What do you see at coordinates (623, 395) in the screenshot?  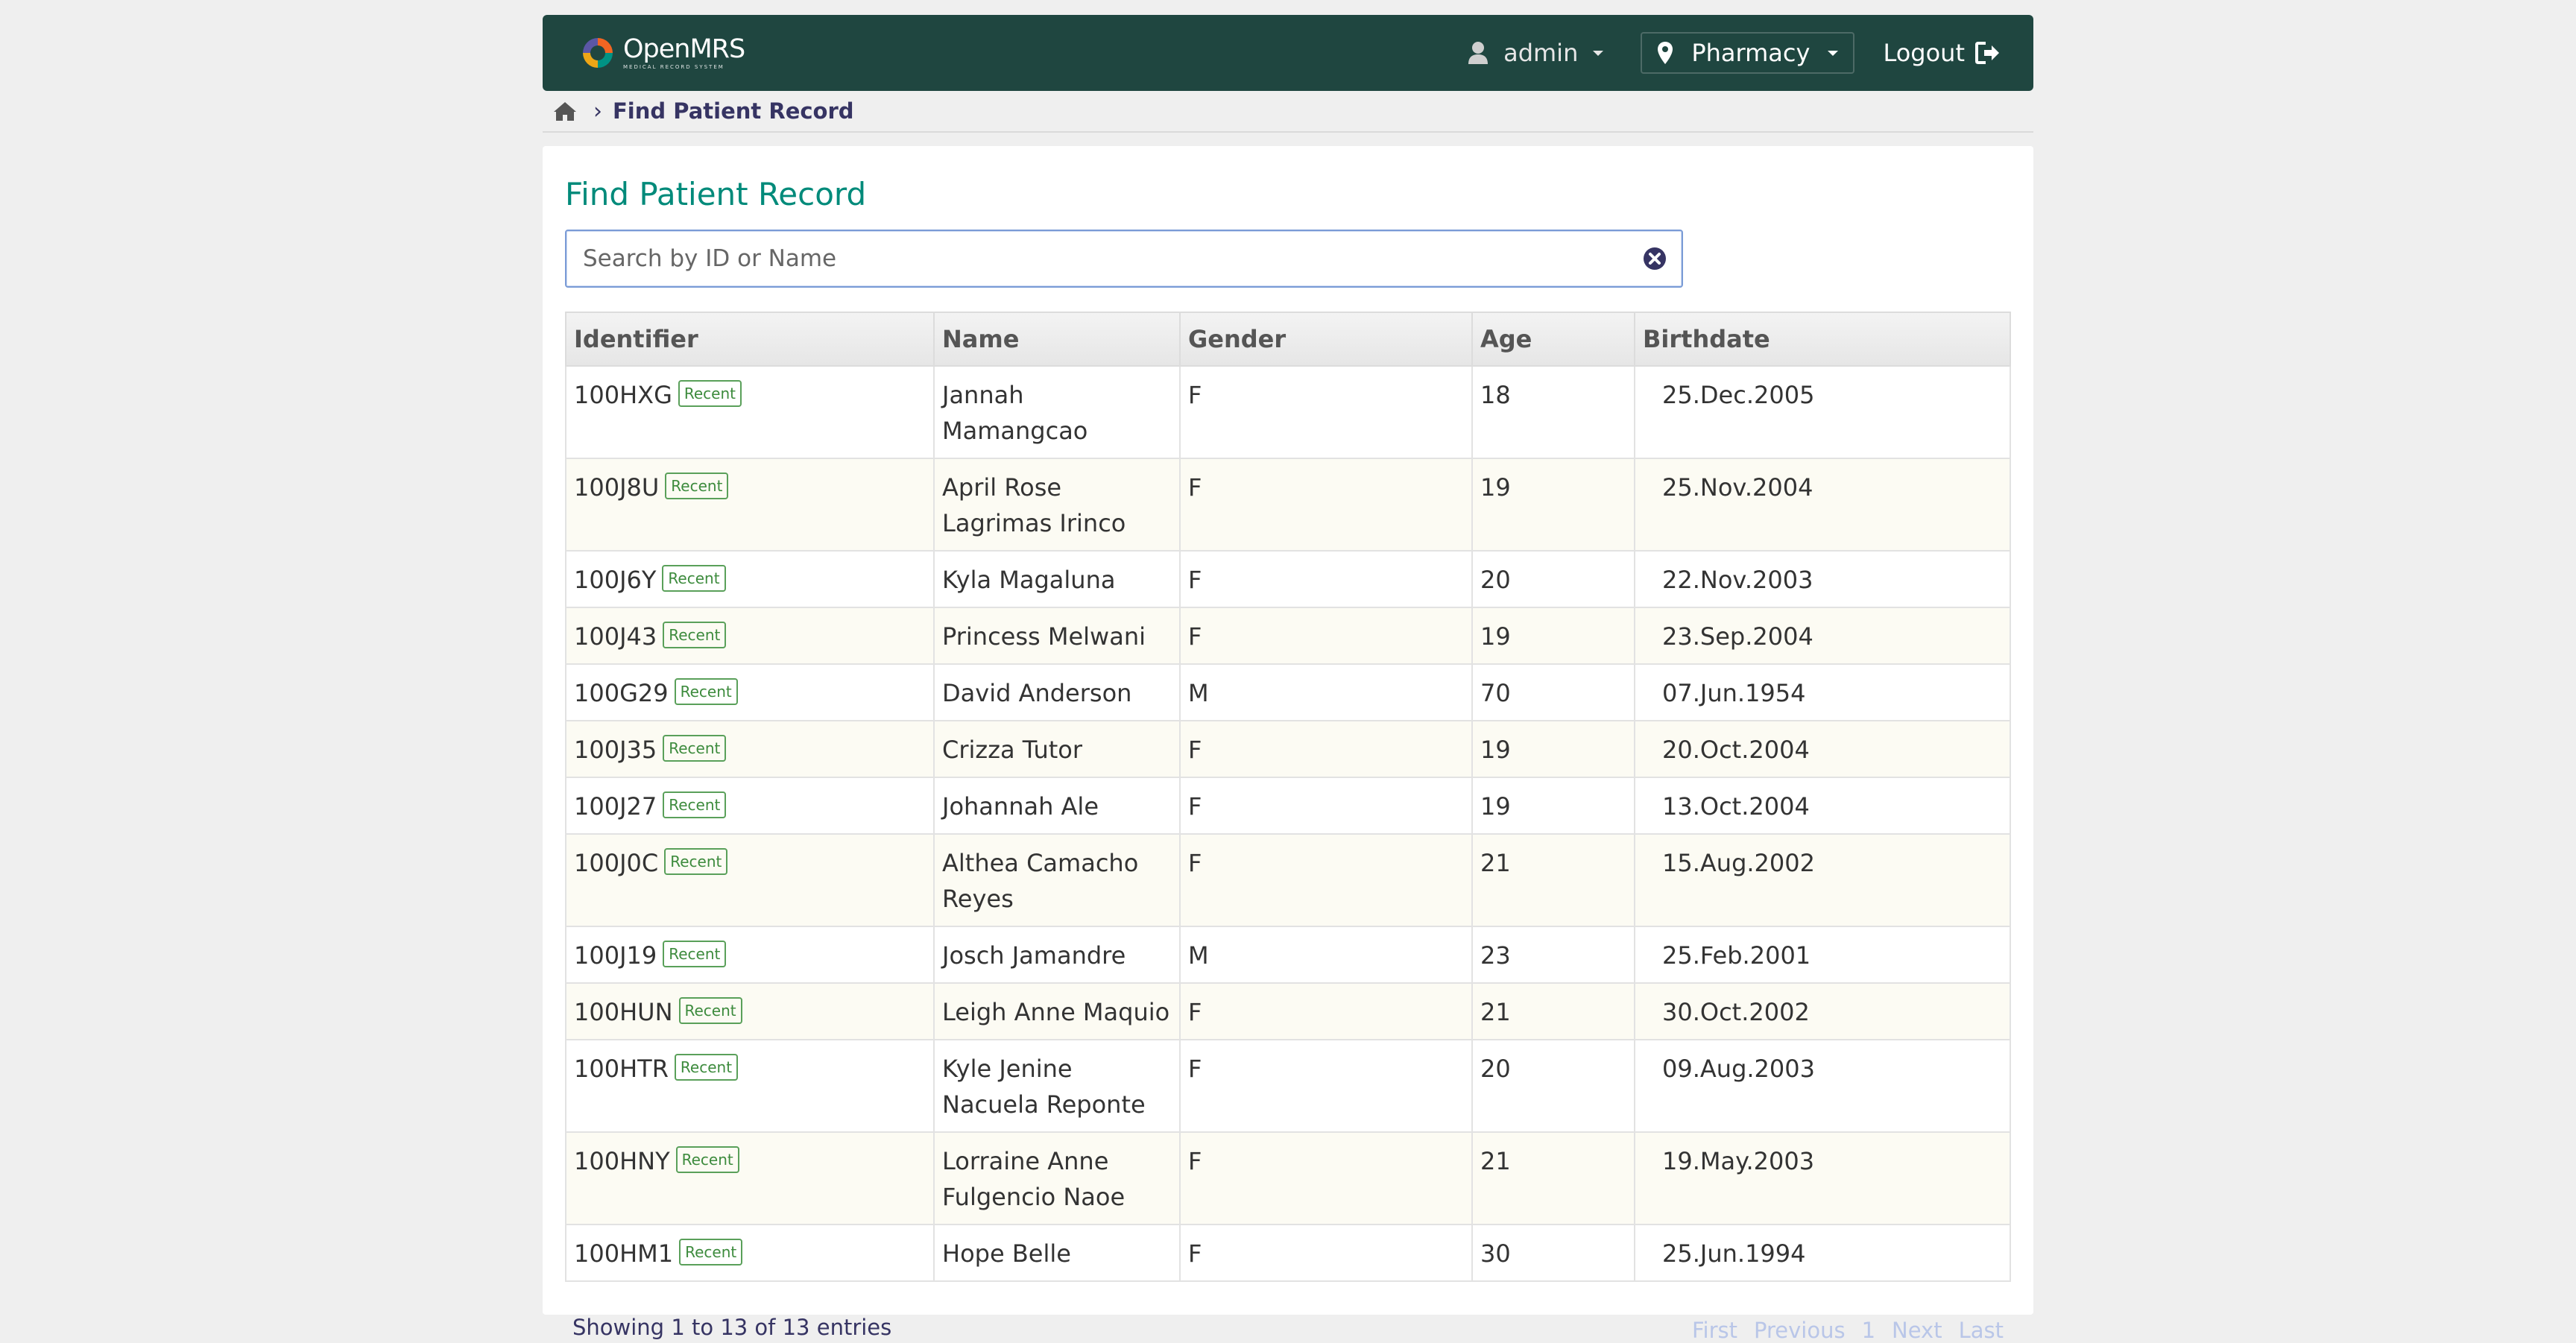 I see `identifier-text: 100HXG` at bounding box center [623, 395].